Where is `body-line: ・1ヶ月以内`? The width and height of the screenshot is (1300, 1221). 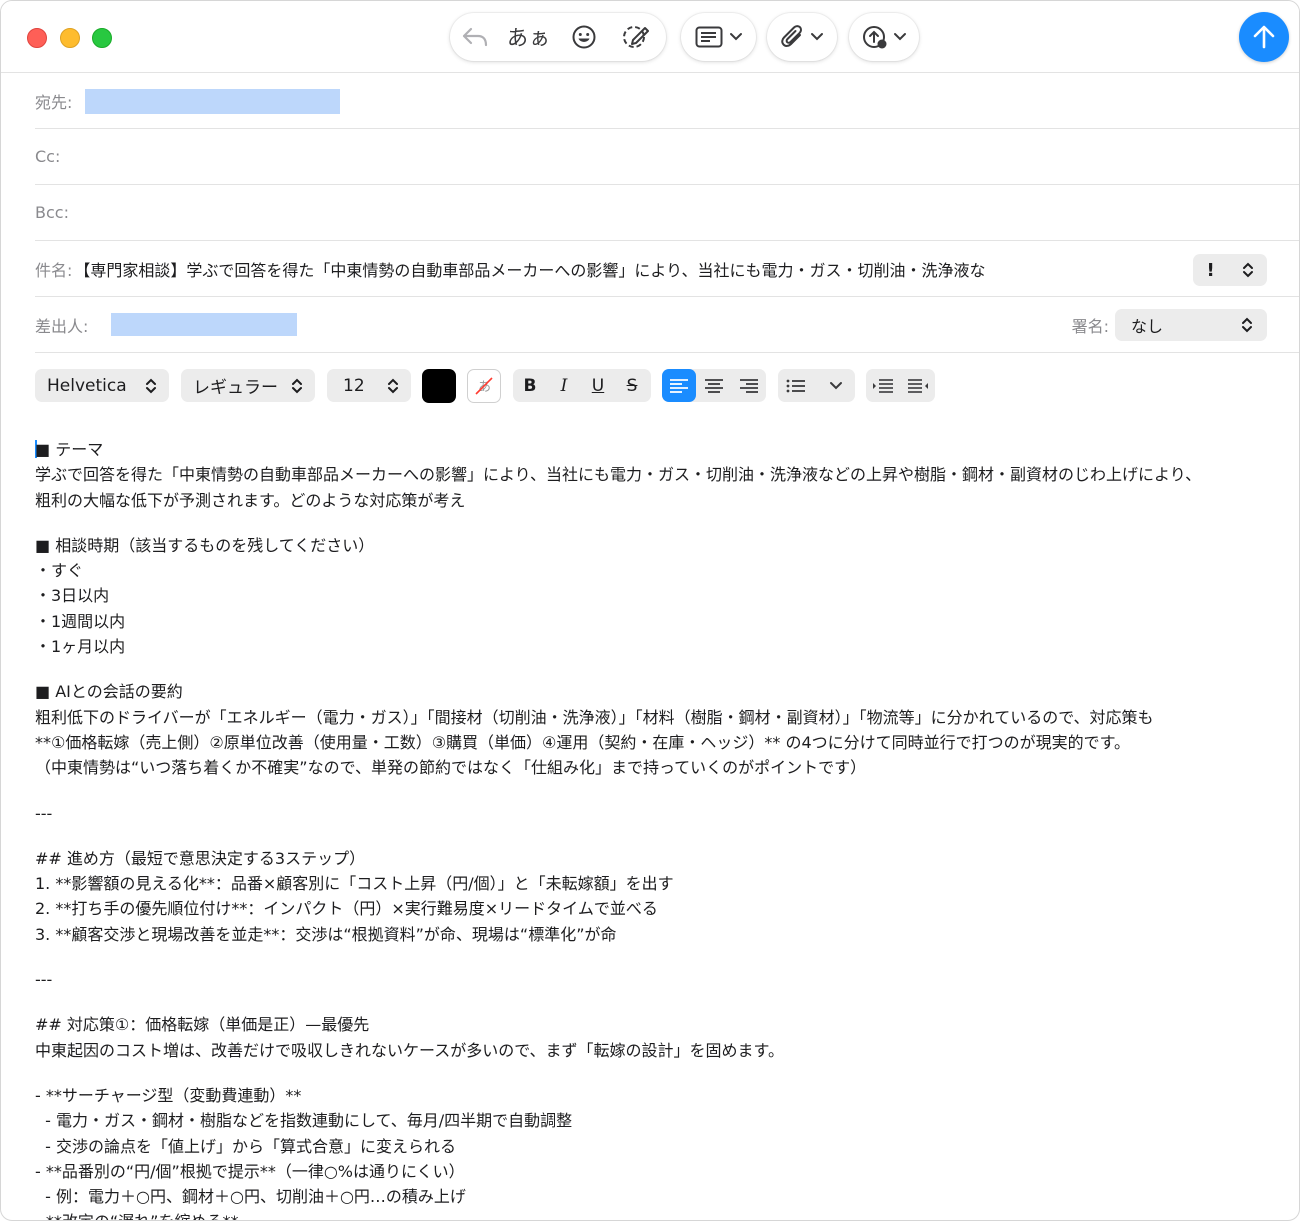
body-line: ・1ヶ月以内 is located at coordinates (80, 647).